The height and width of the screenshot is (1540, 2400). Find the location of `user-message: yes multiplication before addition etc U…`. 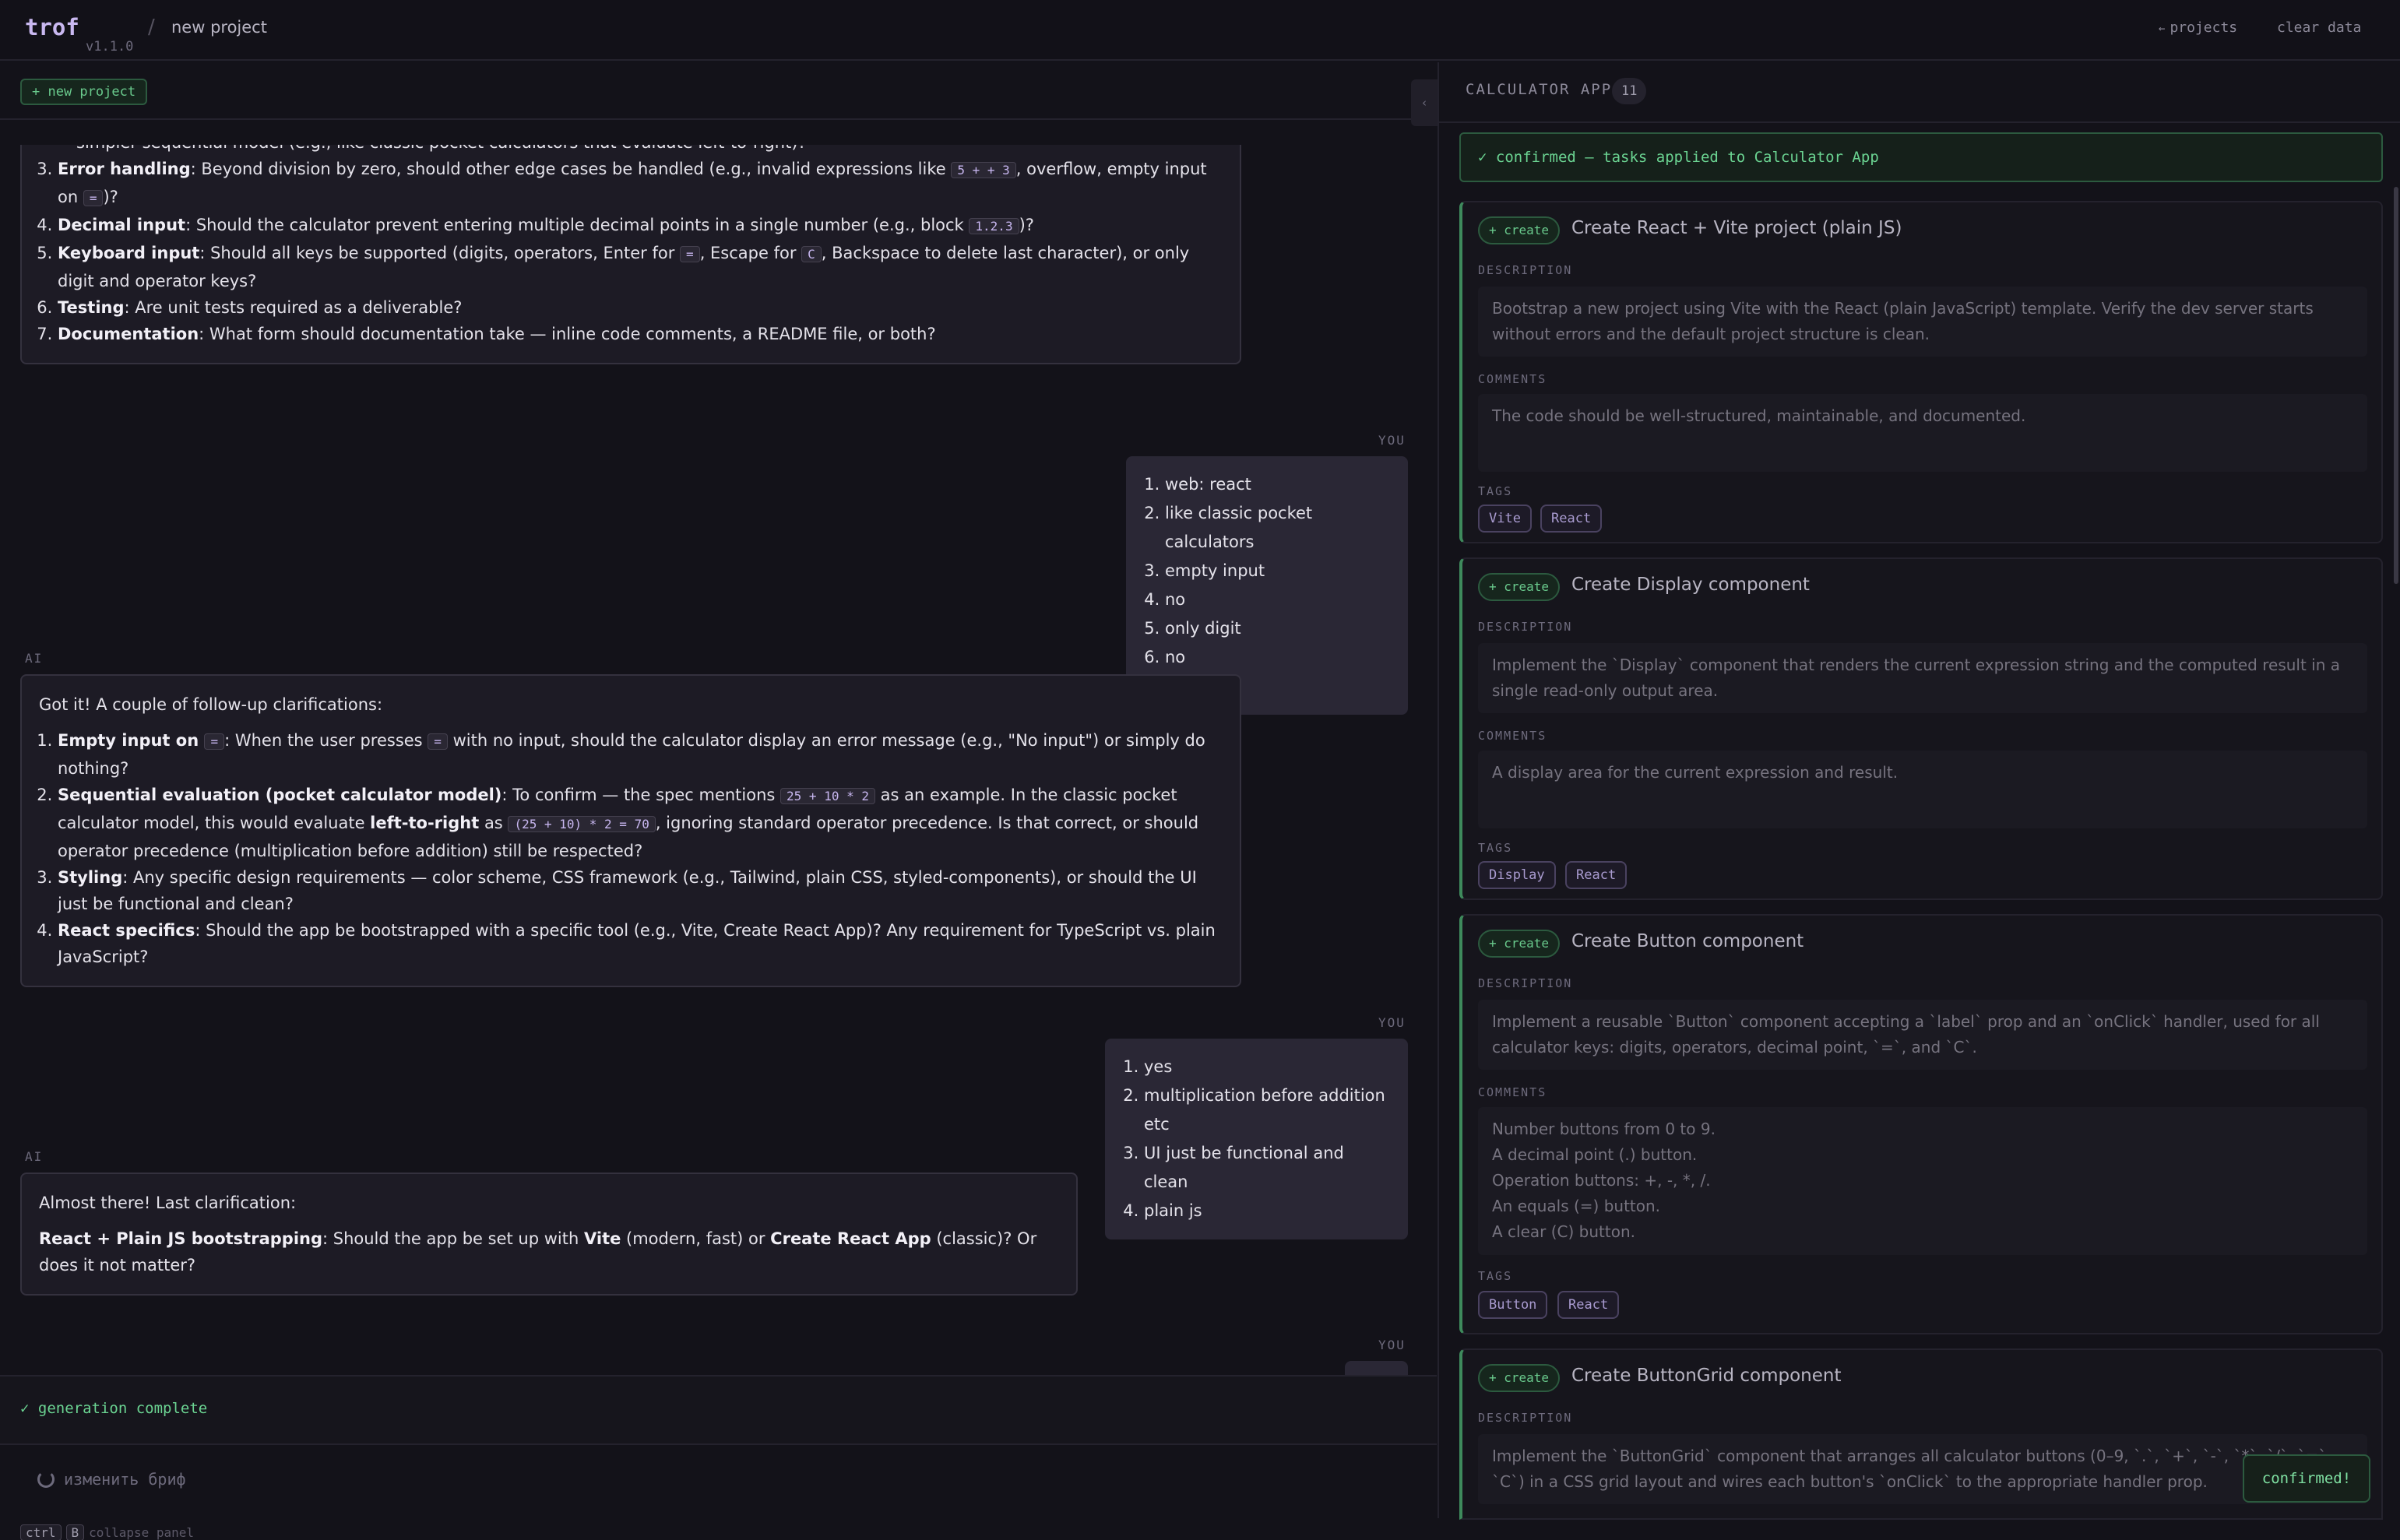

user-message: yes multiplication before addition etc U… is located at coordinates (1256, 1139).